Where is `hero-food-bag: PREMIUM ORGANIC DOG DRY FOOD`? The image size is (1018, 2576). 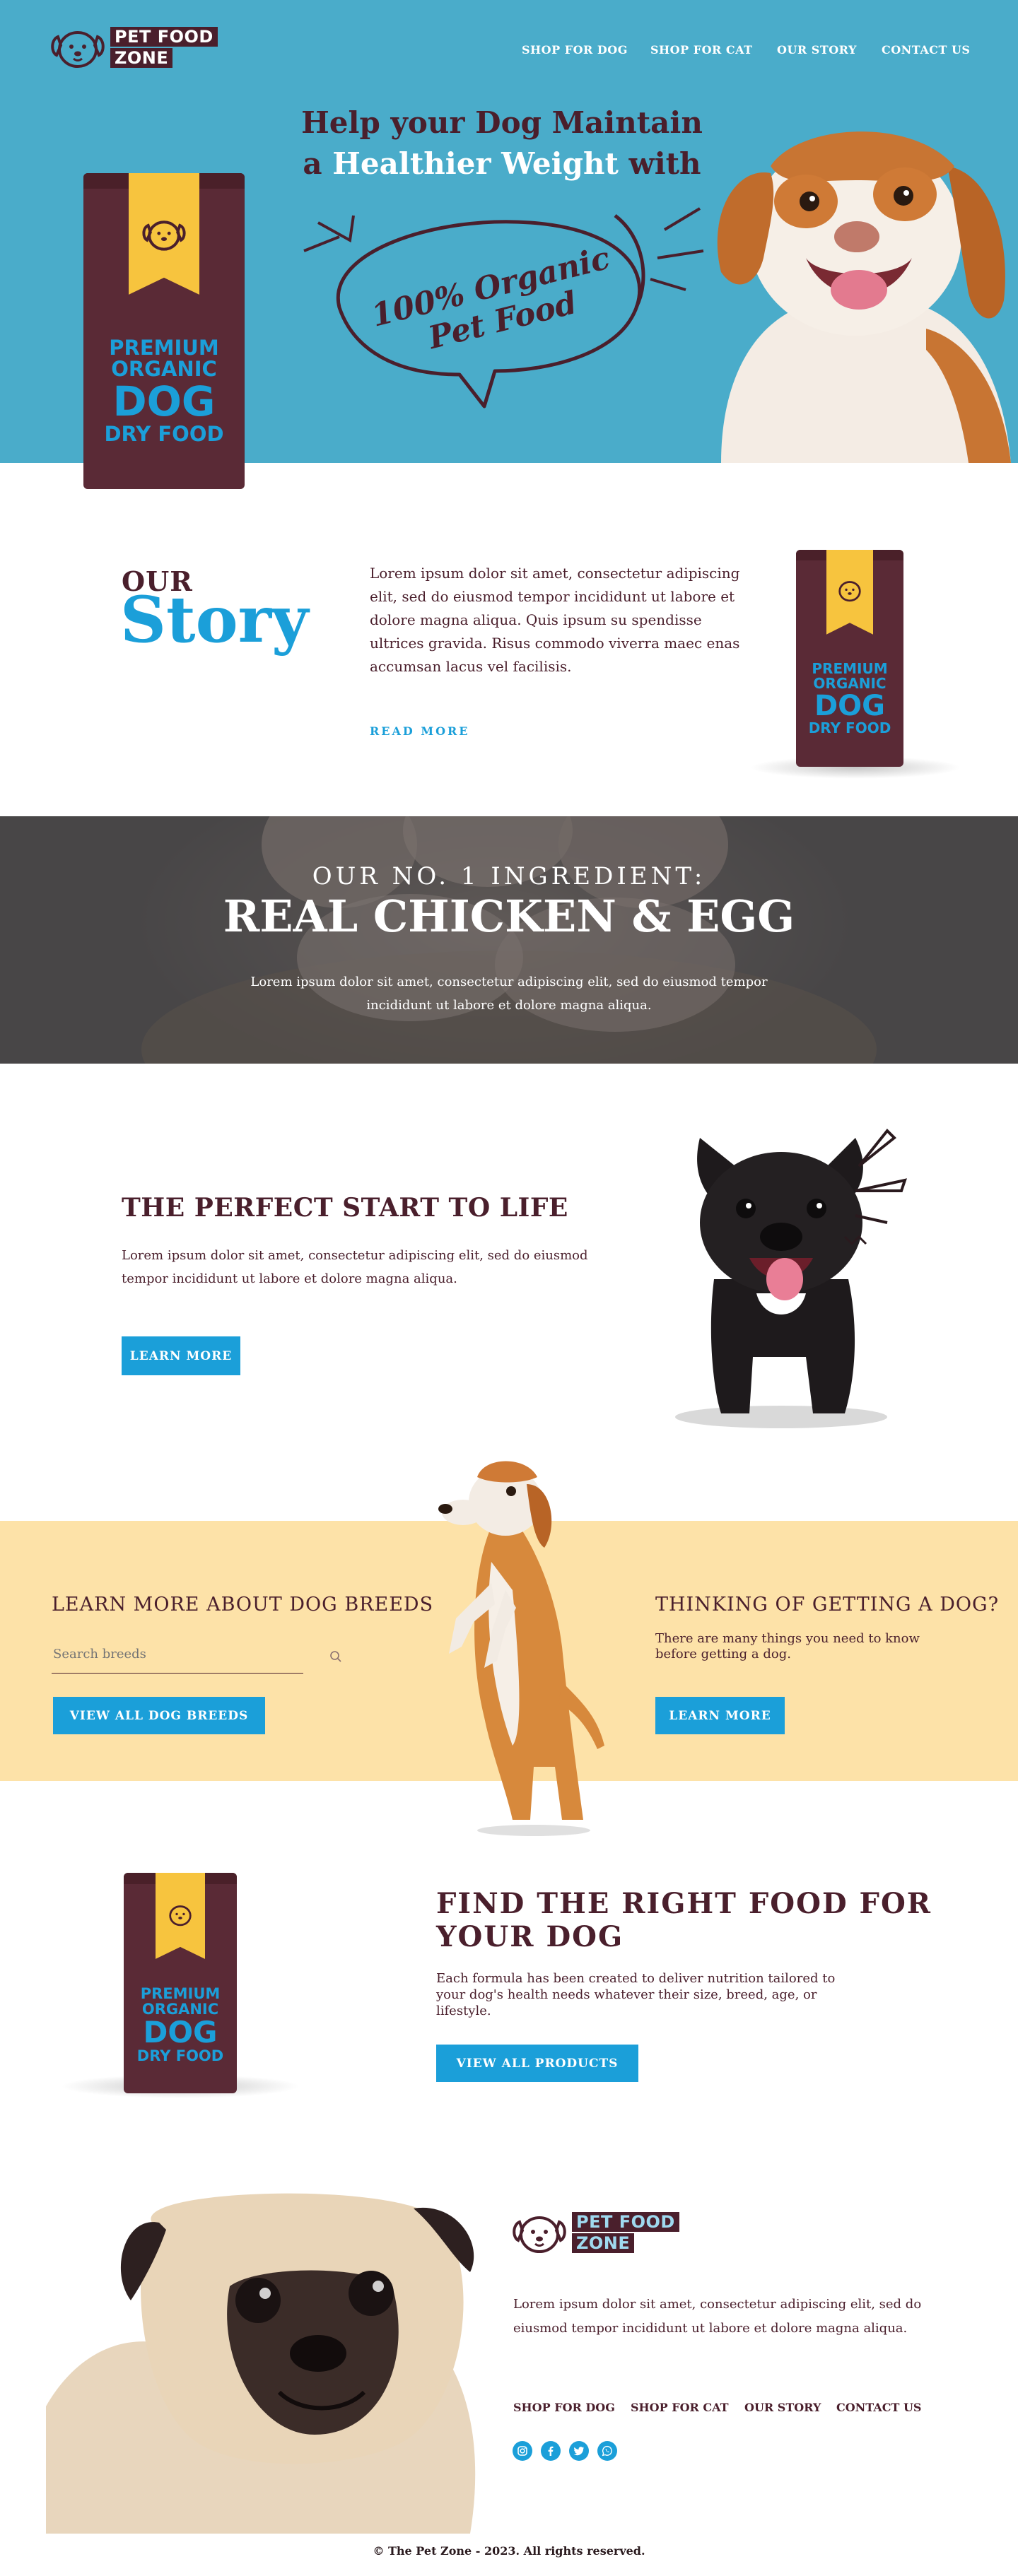 hero-food-bag: PREMIUM ORGANIC DOG DRY FOOD is located at coordinates (164, 331).